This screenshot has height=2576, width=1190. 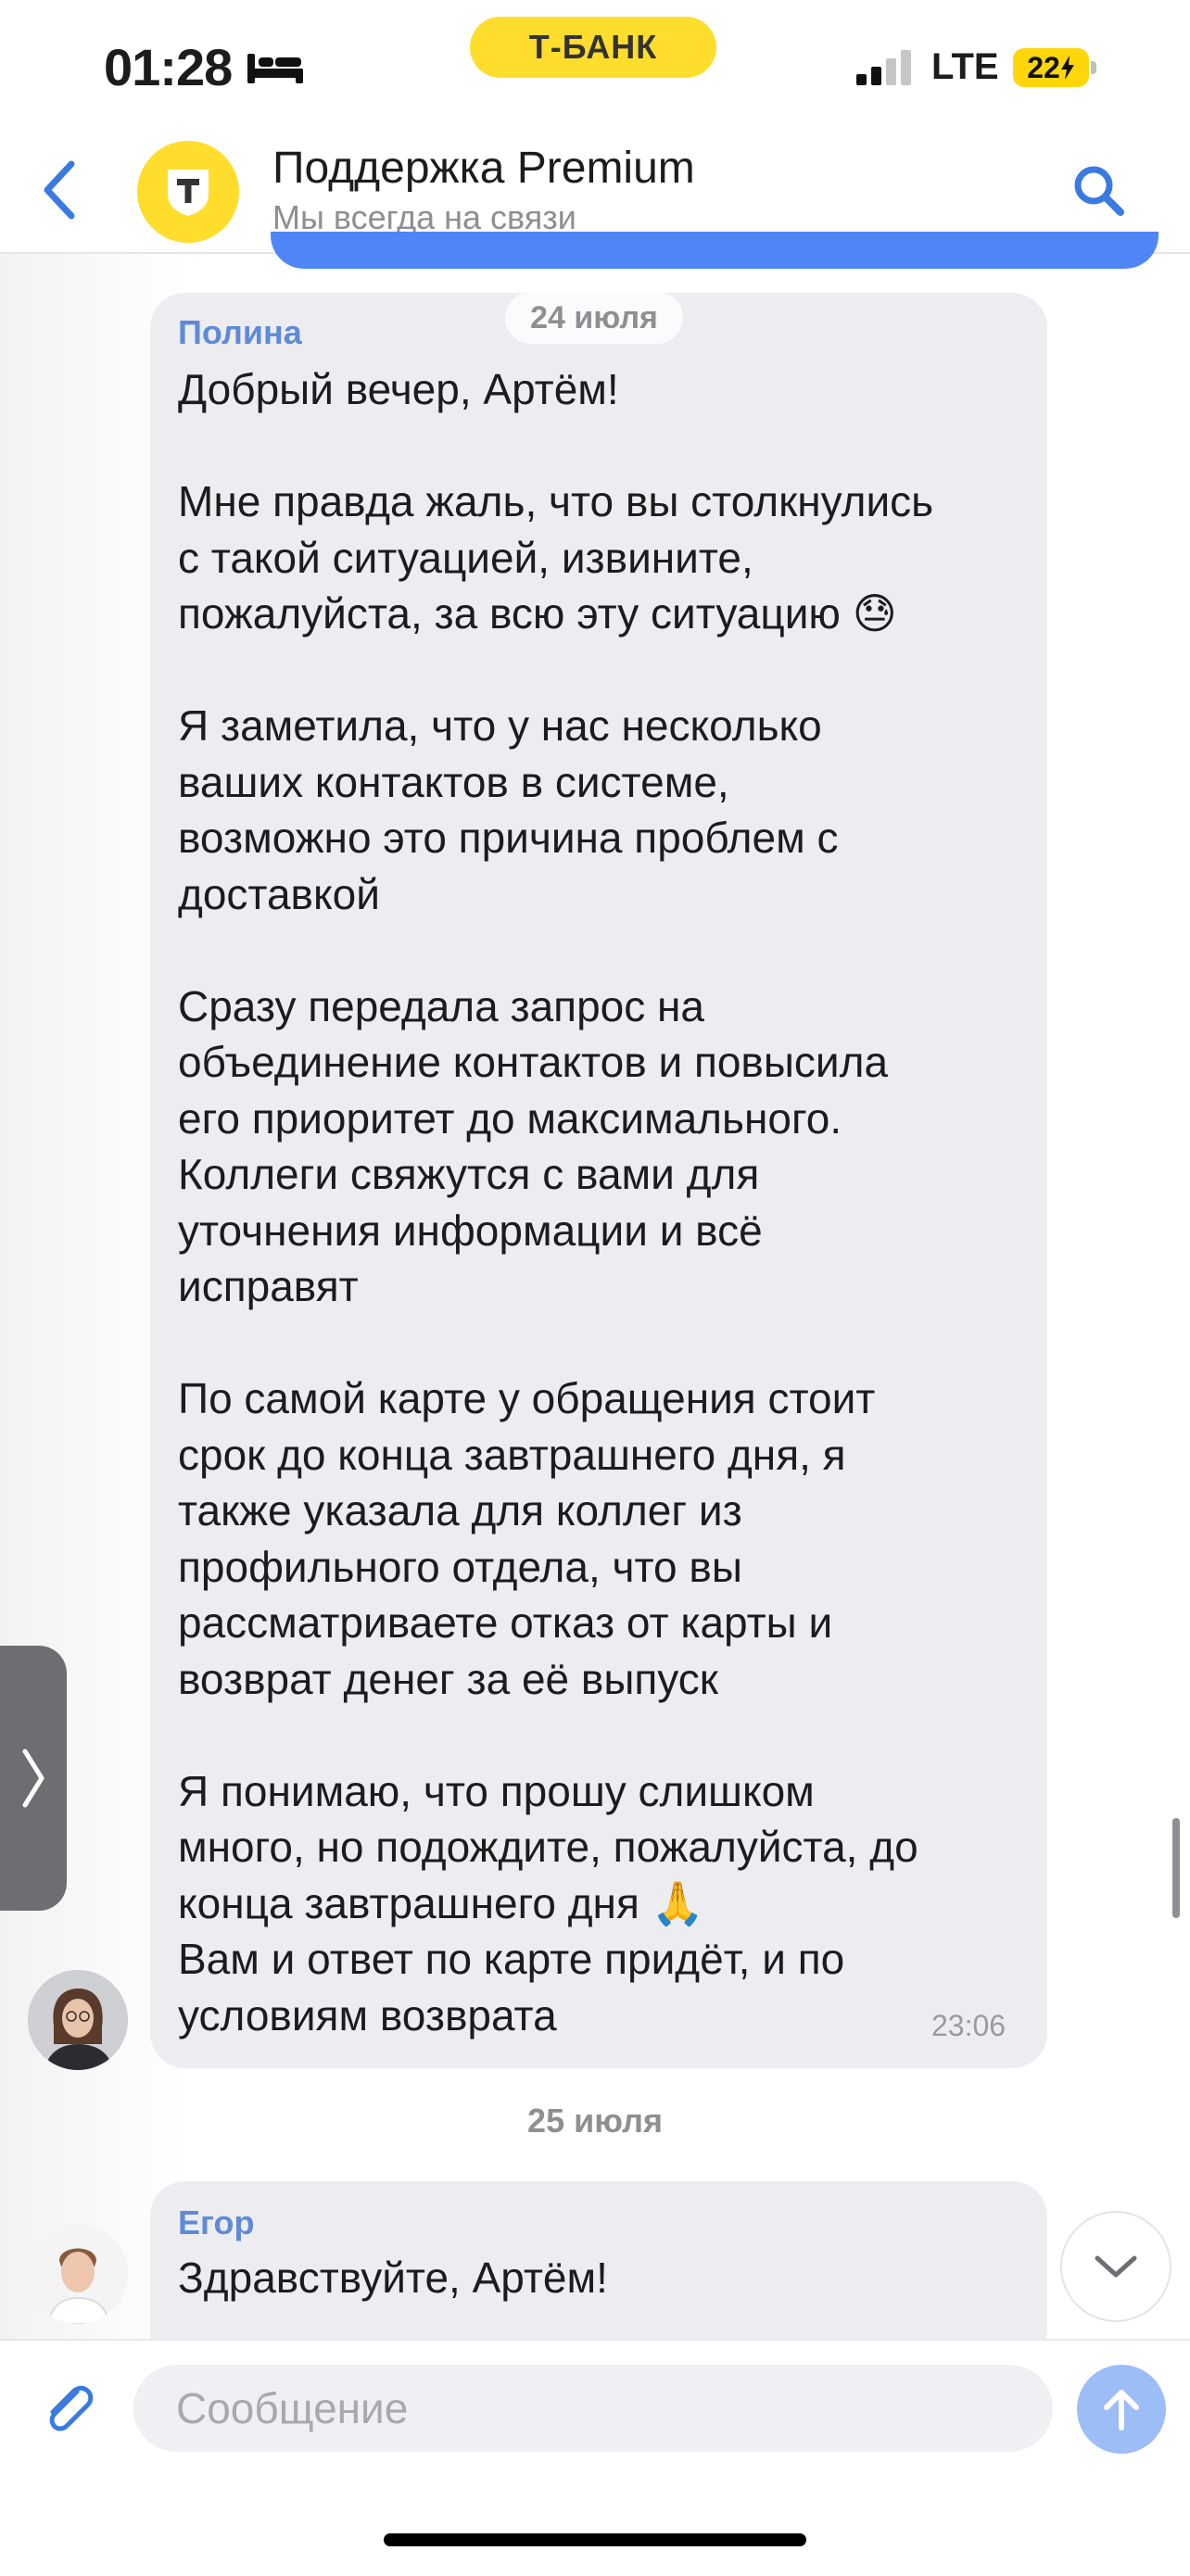 What do you see at coordinates (393, 2278) in the screenshot?
I see `message-text: Здравствуйте, Артём!` at bounding box center [393, 2278].